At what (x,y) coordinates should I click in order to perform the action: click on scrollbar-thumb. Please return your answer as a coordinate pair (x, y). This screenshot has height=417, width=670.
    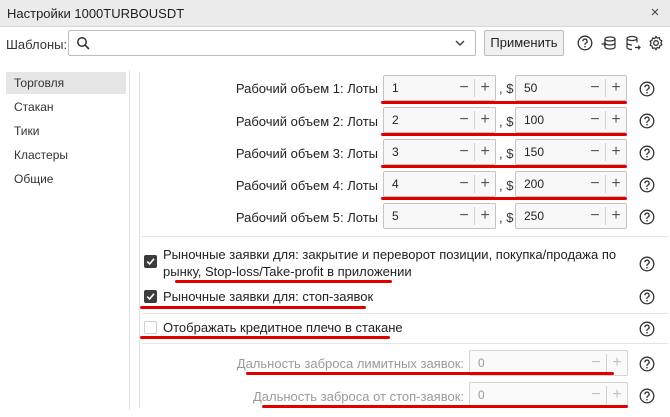
    Looking at the image, I should click on (142, 240).